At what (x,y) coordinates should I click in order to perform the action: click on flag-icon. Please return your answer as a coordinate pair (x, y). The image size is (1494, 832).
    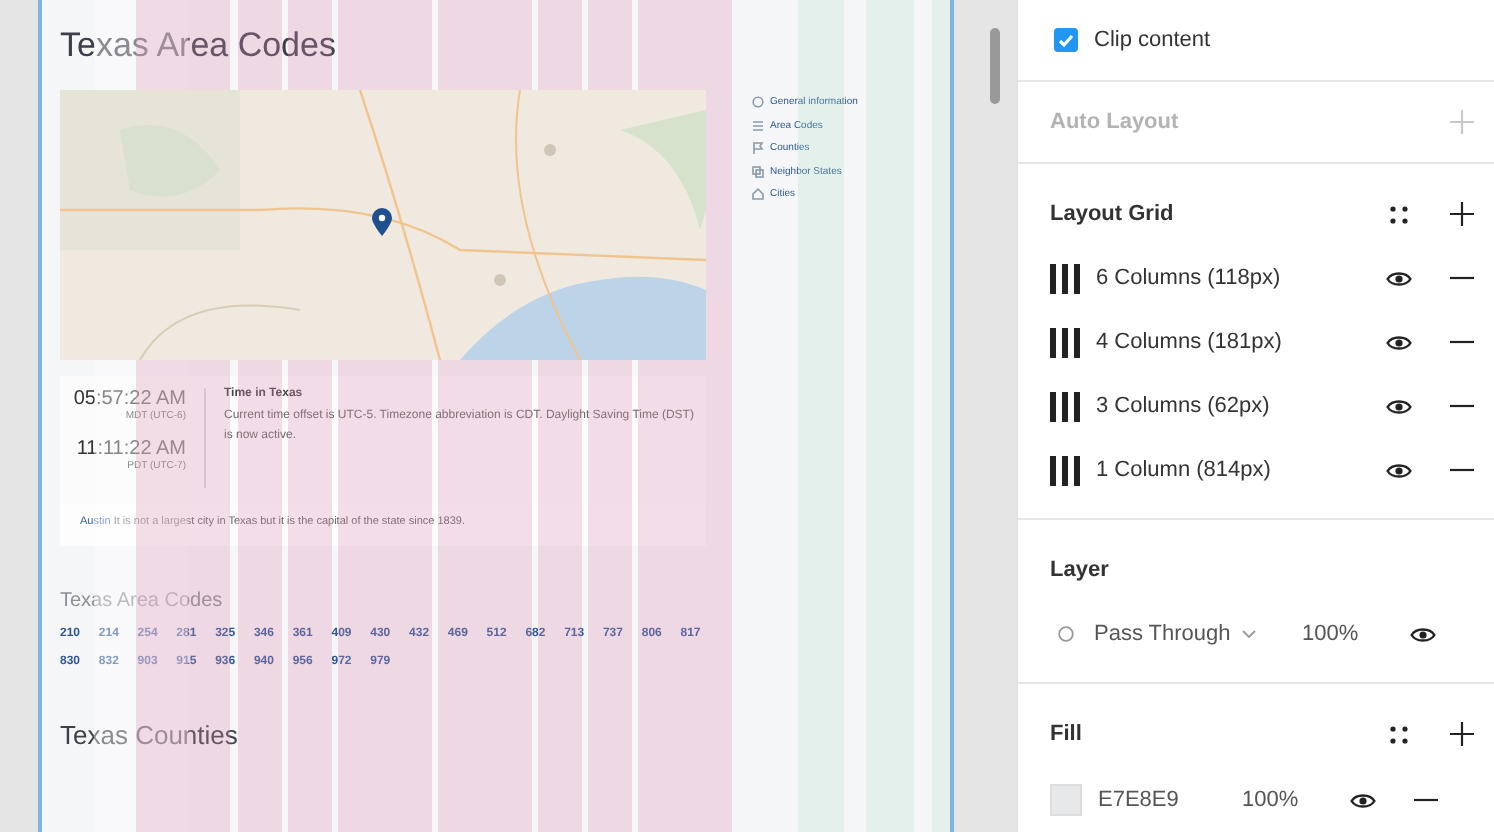
    Looking at the image, I should click on (758, 148).